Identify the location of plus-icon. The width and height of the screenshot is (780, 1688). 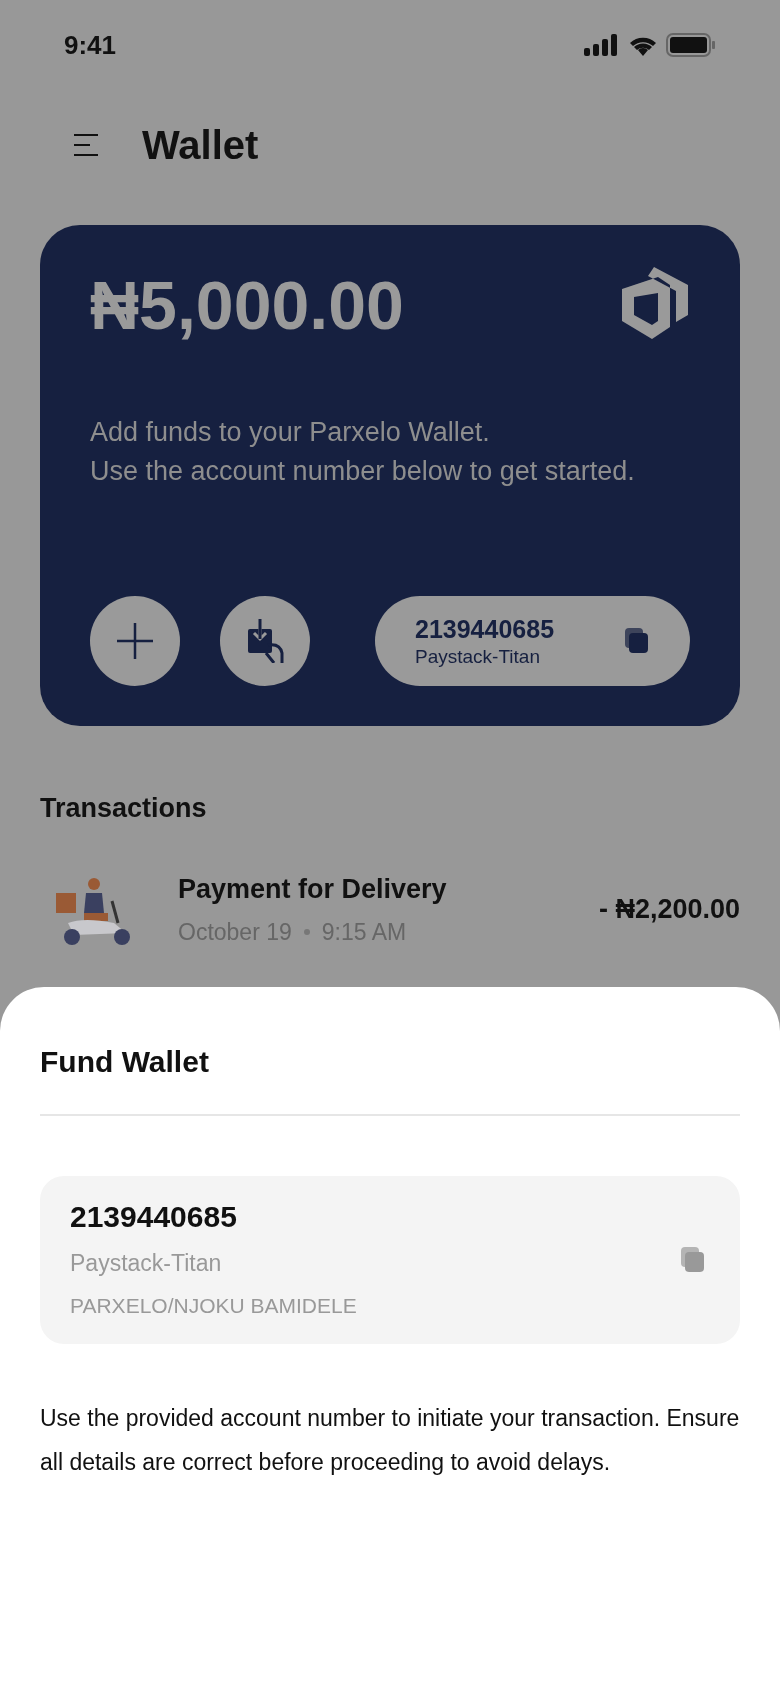
(135, 641).